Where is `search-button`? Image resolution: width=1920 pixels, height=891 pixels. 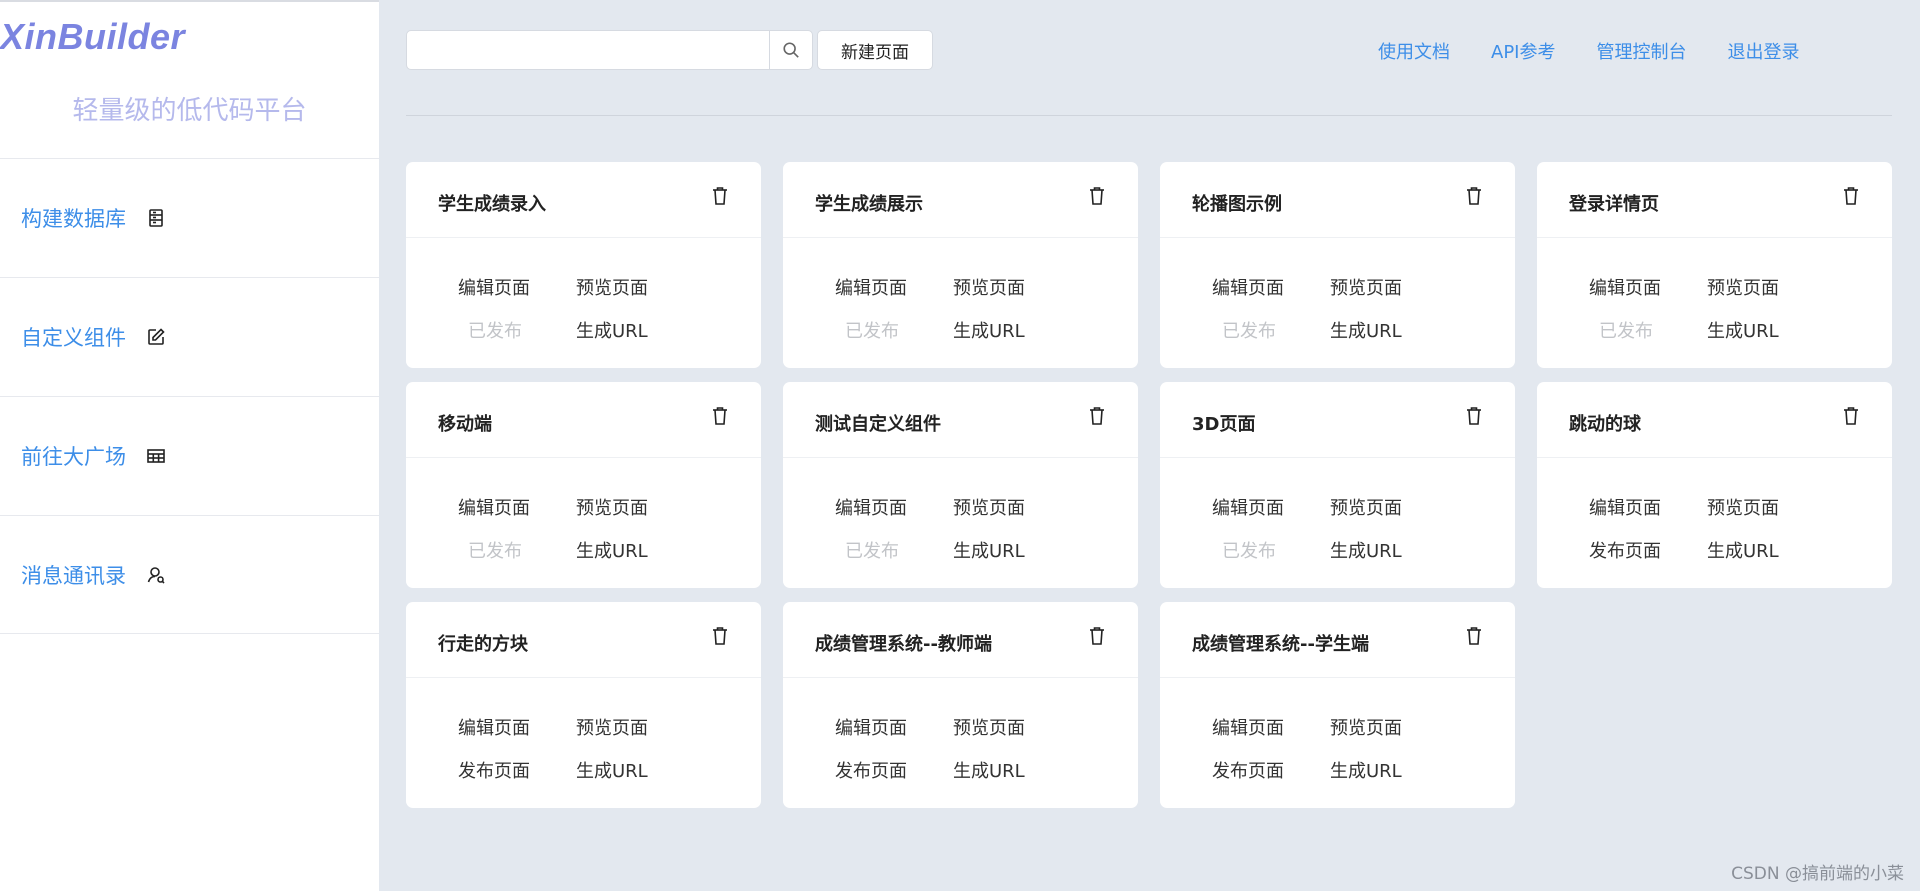 search-button is located at coordinates (790, 50).